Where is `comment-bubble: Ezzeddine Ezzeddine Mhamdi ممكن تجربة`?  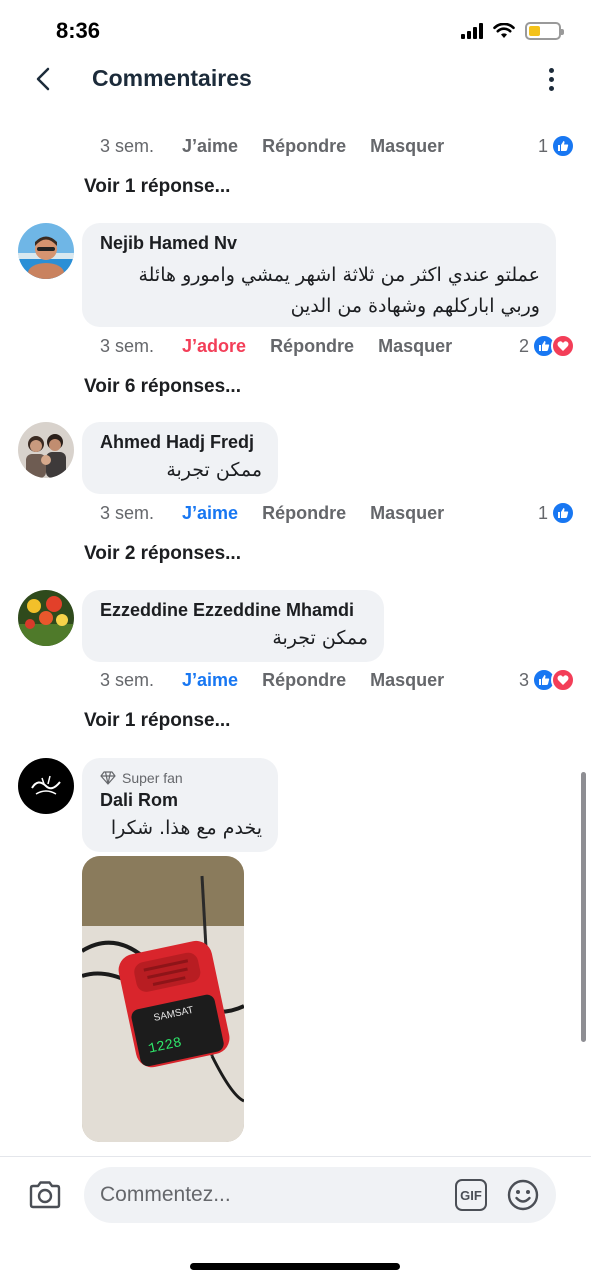 comment-bubble: Ezzeddine Ezzeddine Mhamdi ممكن تجربة is located at coordinates (233, 626).